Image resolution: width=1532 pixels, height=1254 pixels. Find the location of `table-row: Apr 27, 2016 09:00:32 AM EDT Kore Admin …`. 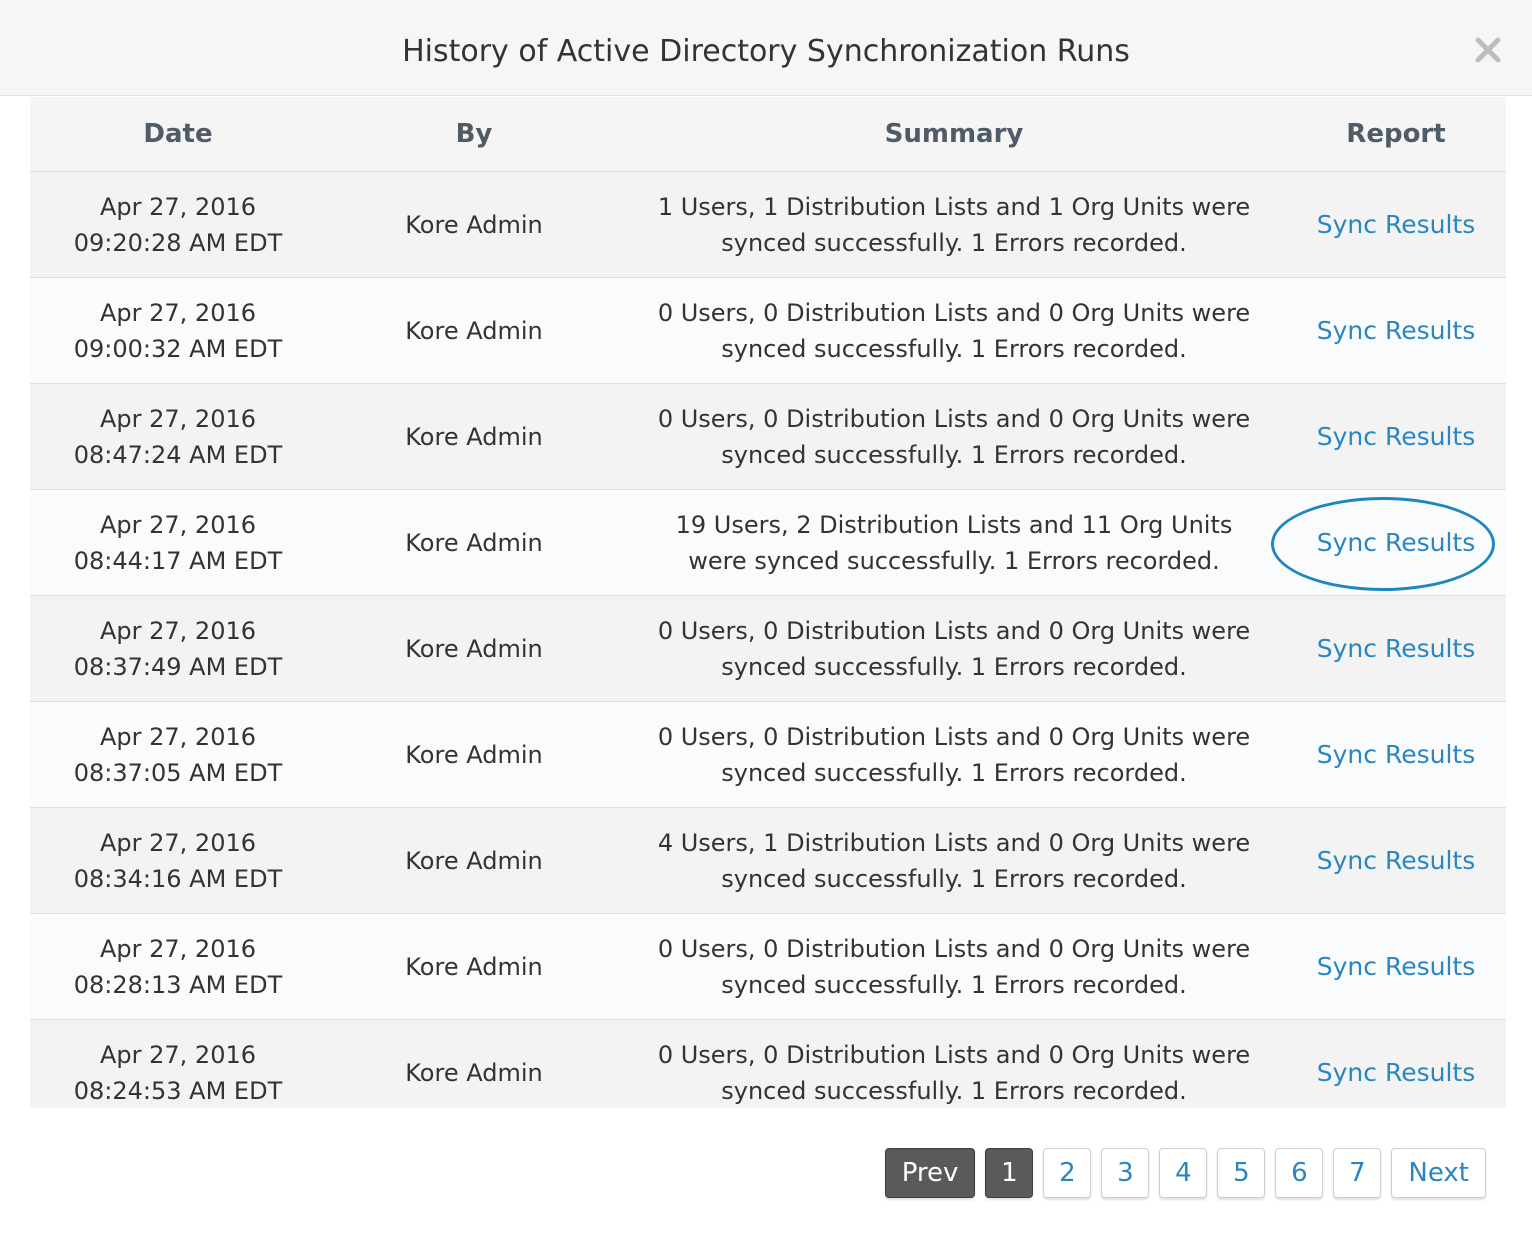

table-row: Apr 27, 2016 09:00:32 AM EDT Kore Admin … is located at coordinates (768, 331).